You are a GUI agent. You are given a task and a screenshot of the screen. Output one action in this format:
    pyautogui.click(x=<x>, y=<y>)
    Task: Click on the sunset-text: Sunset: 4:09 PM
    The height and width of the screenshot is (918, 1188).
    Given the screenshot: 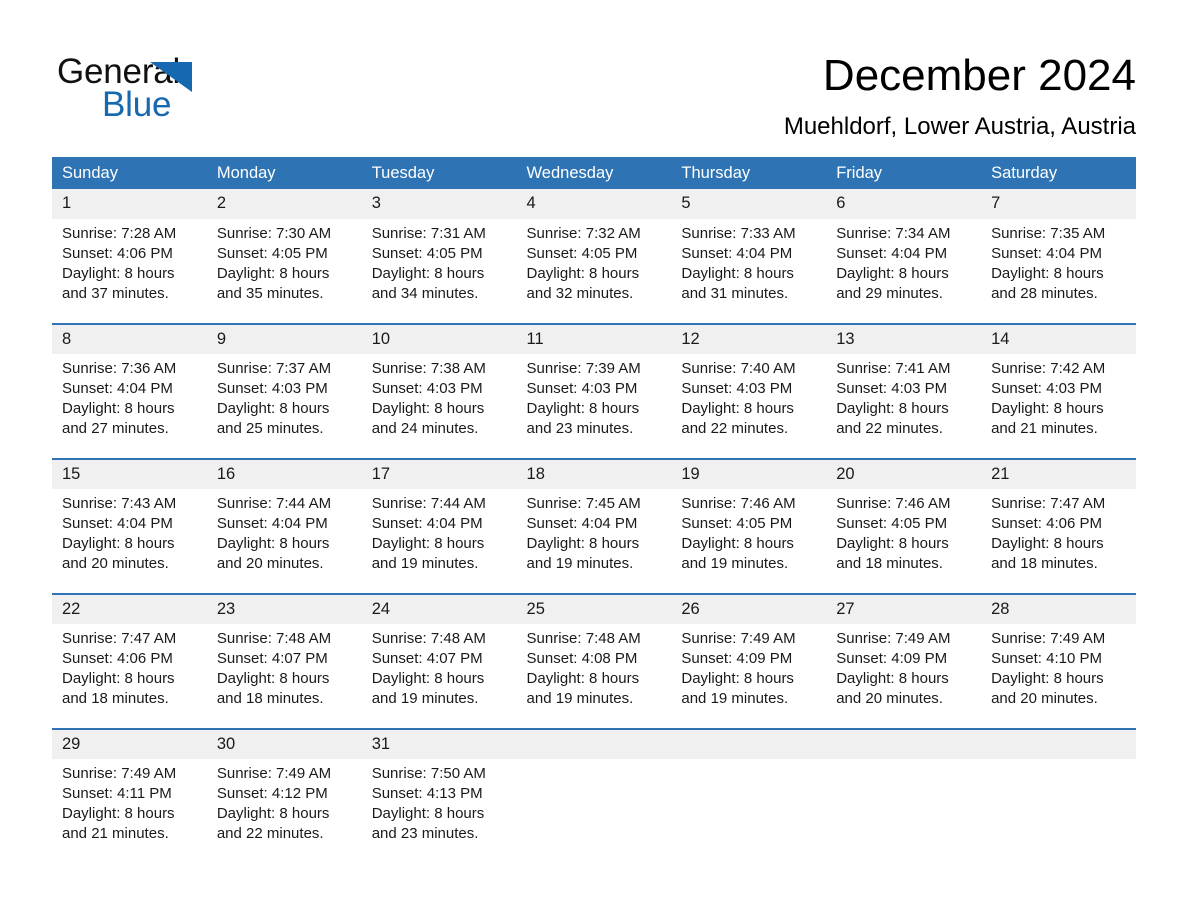 What is the action you would take?
    pyautogui.click(x=892, y=658)
    